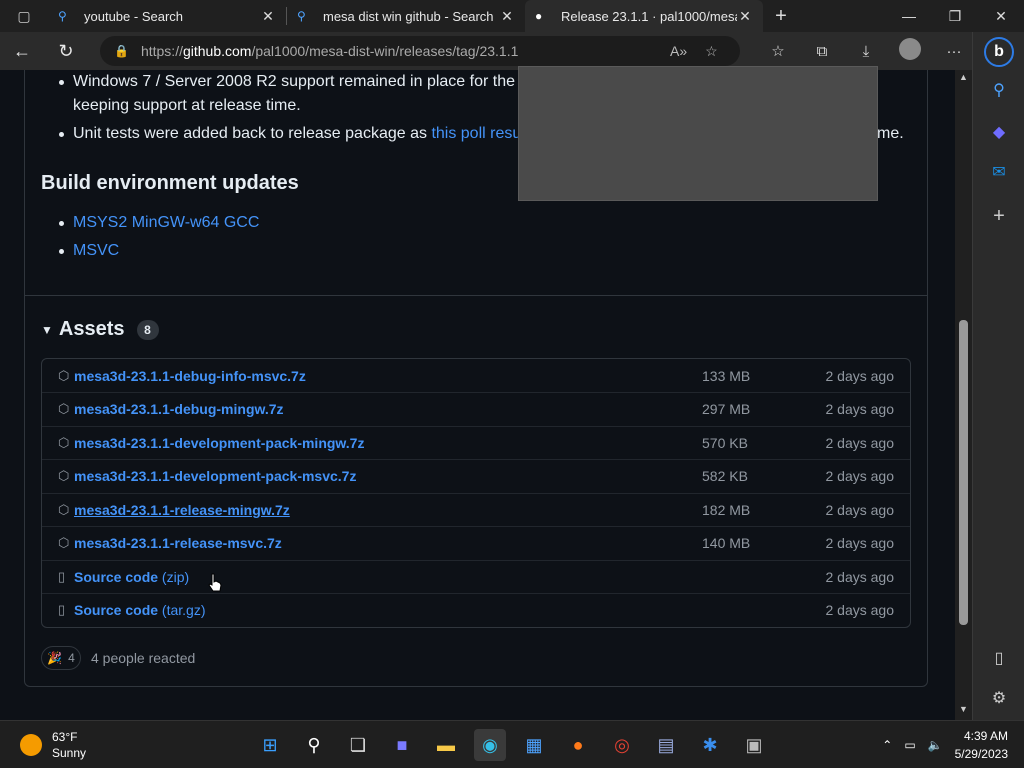  Describe the element at coordinates (61, 658) in the screenshot. I see `reaction-button: 🎉 4` at that location.